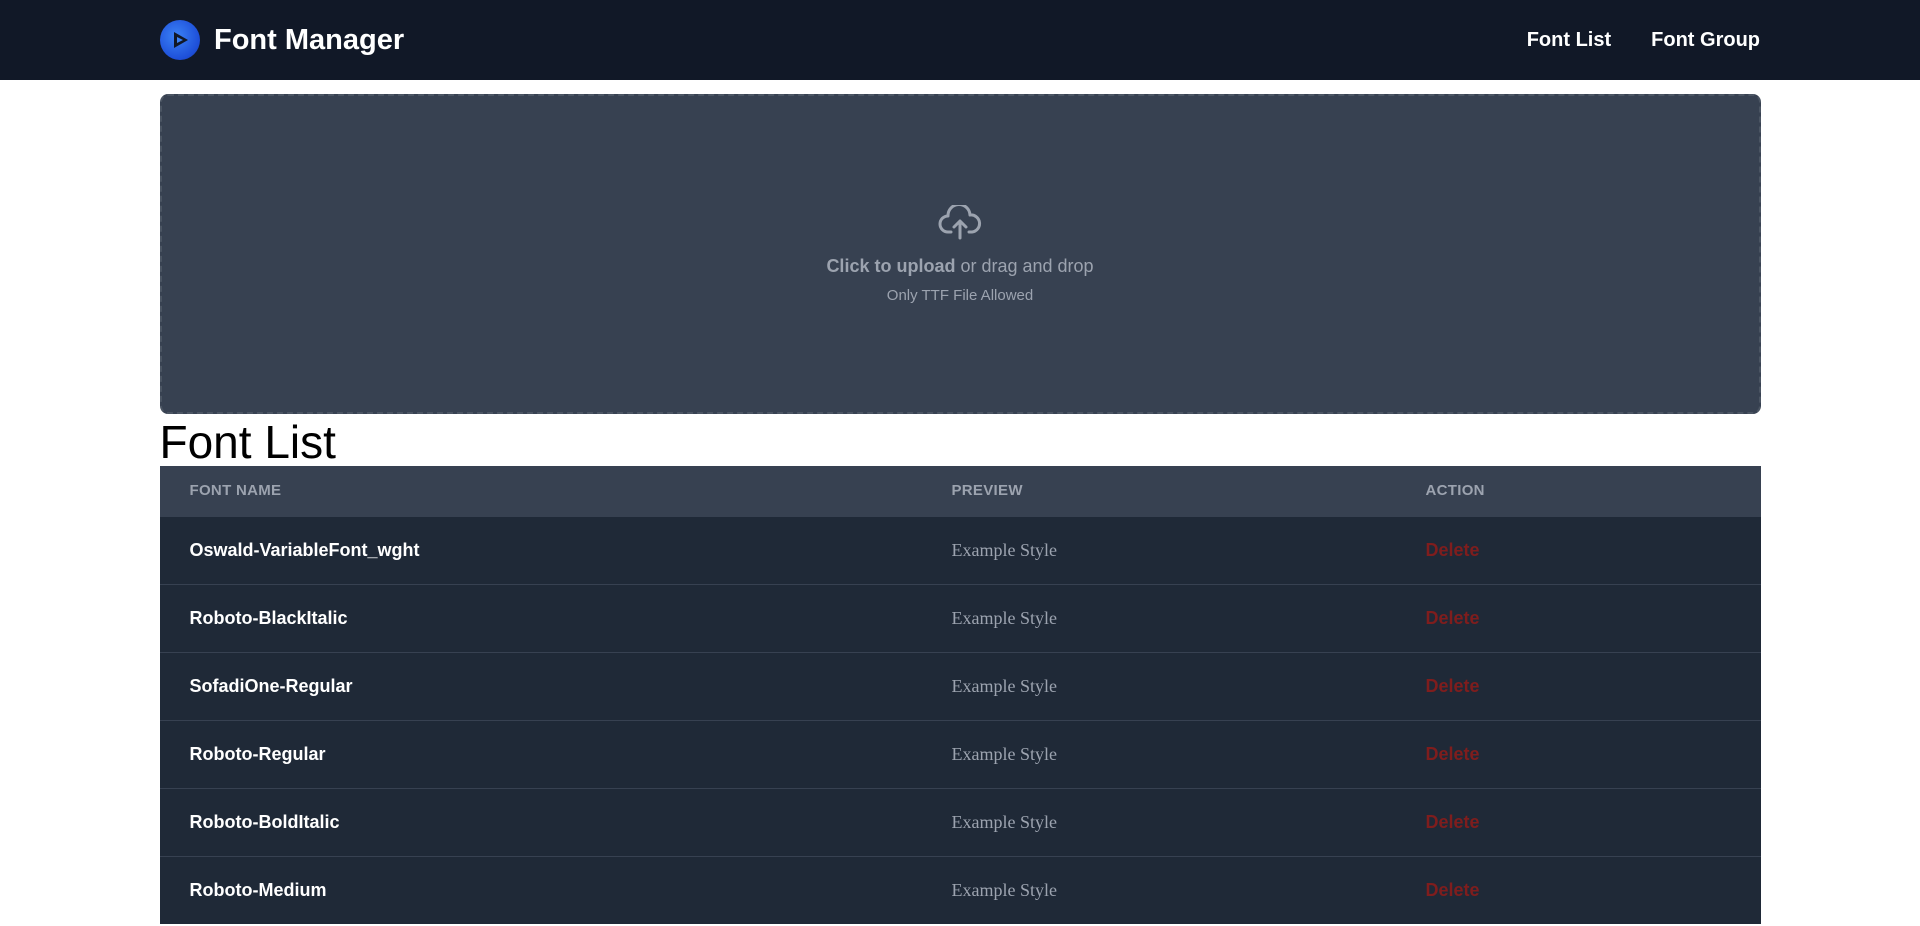 The image size is (1920, 926). What do you see at coordinates (271, 685) in the screenshot?
I see `font-name-cell: SofadiOne-Regular` at bounding box center [271, 685].